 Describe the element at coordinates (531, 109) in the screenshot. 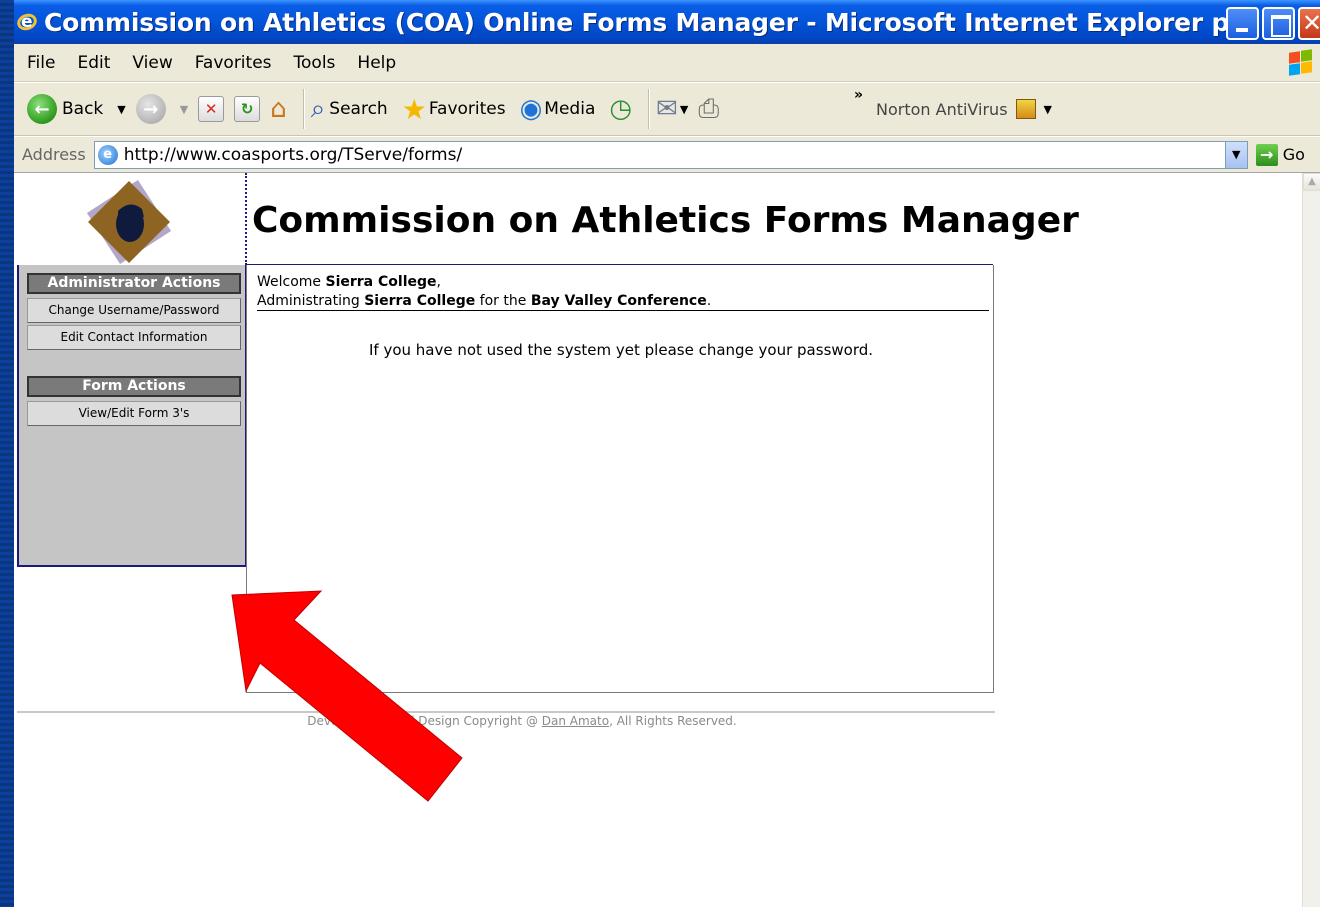

I see `media-globe-icon: ◉` at that location.